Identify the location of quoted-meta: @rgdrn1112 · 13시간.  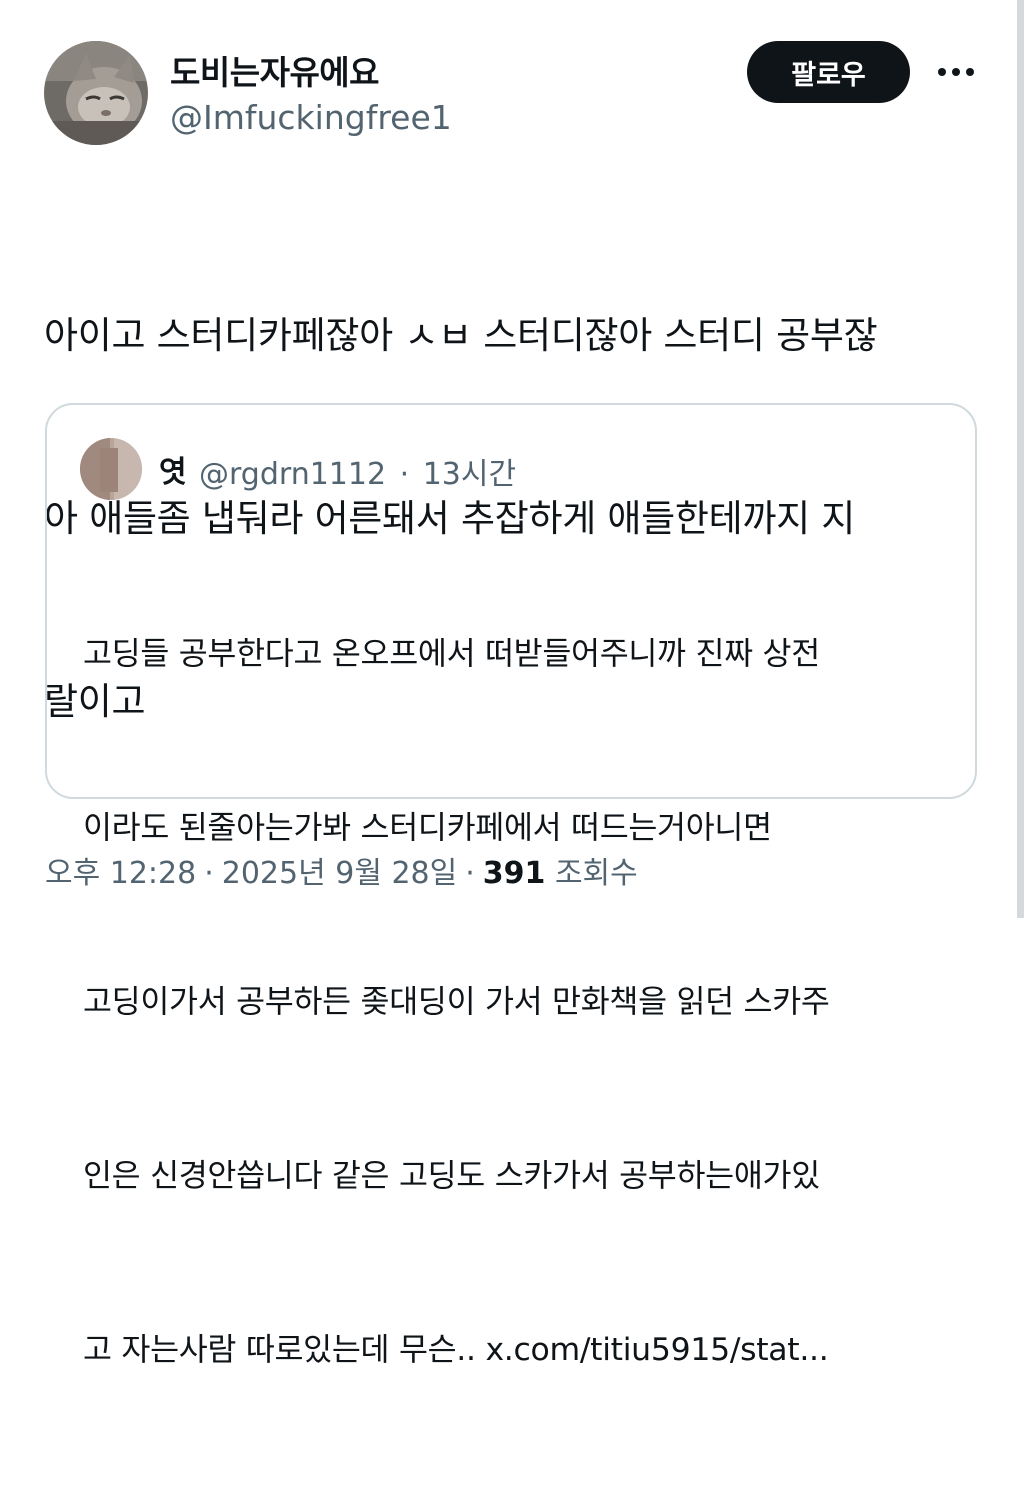
(359, 471).